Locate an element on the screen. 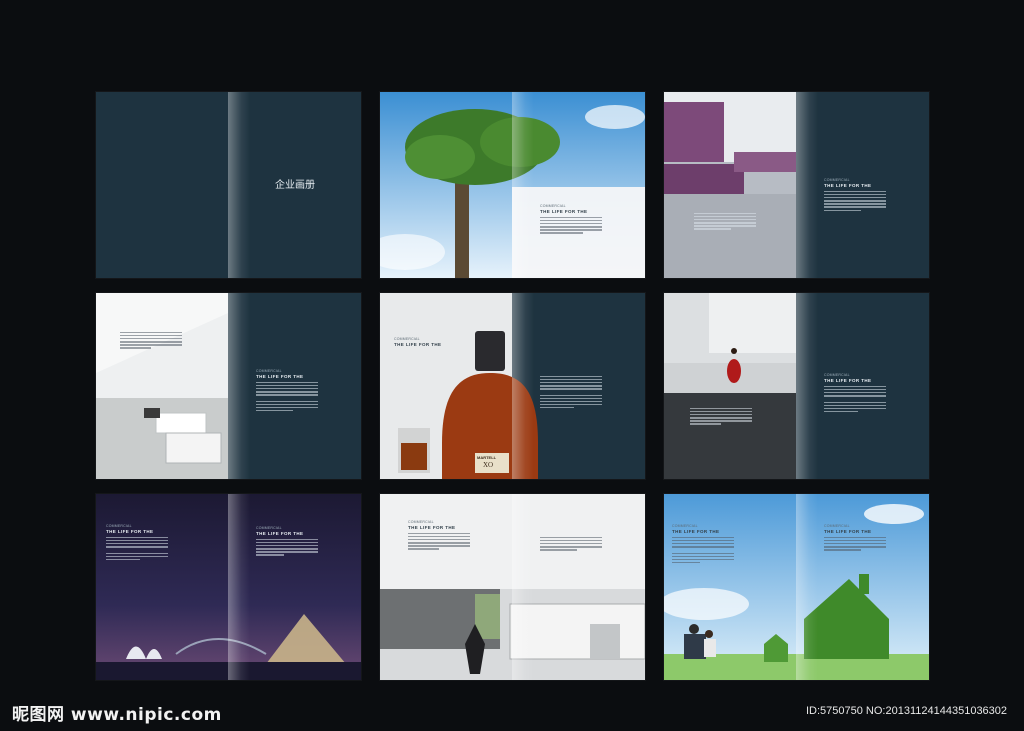 This screenshot has width=1024, height=731. brochure-spread-tree: COMMERCIAL THE LIFE FOR THE is located at coordinates (512, 185).